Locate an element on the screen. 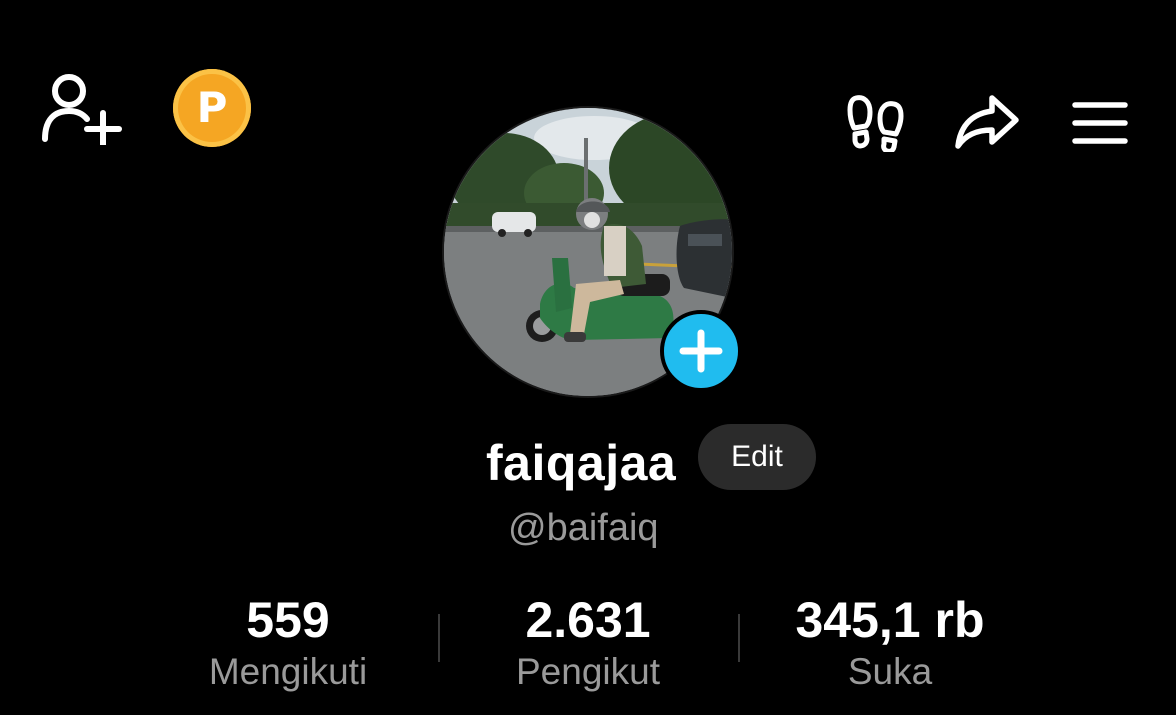 This screenshot has width=1176, height=715. stat-likes: 345,1 rb Suka is located at coordinates (890, 644).